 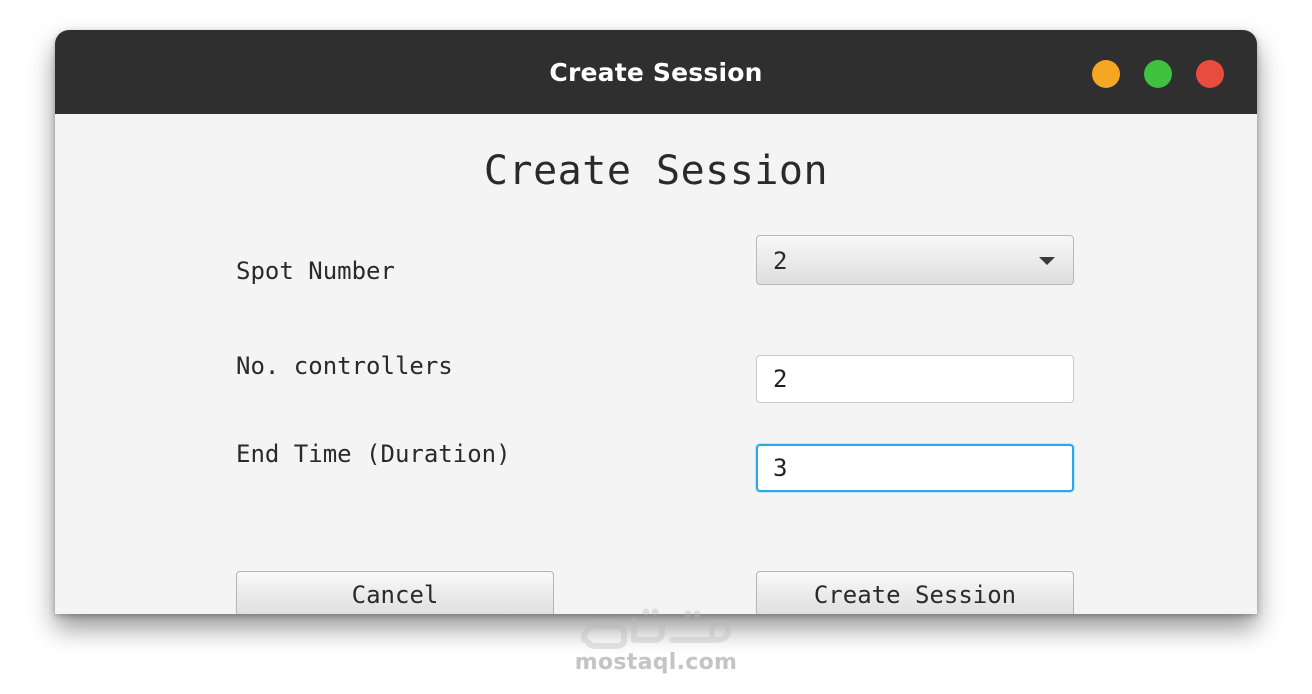 I want to click on end-time-input, so click(x=915, y=468).